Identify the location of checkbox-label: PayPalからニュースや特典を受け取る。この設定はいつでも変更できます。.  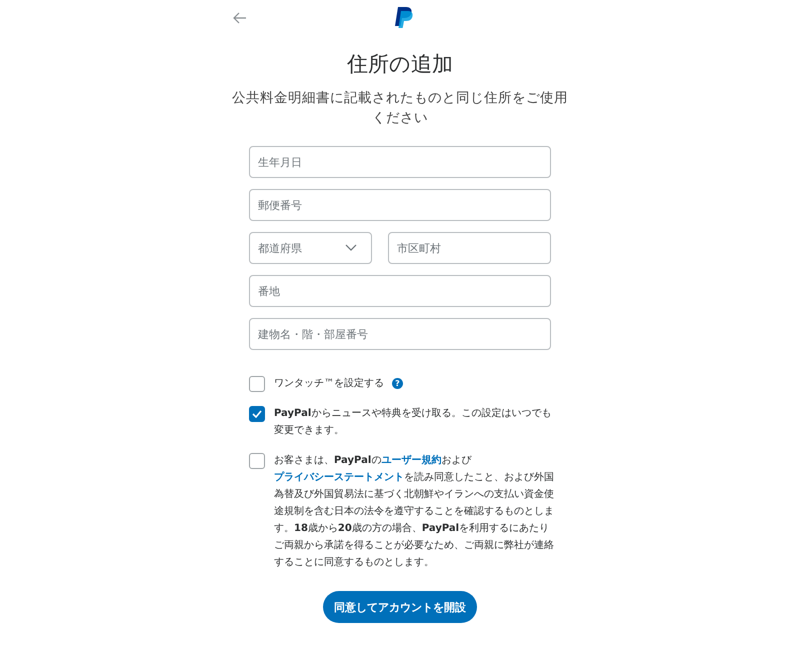
(413, 422).